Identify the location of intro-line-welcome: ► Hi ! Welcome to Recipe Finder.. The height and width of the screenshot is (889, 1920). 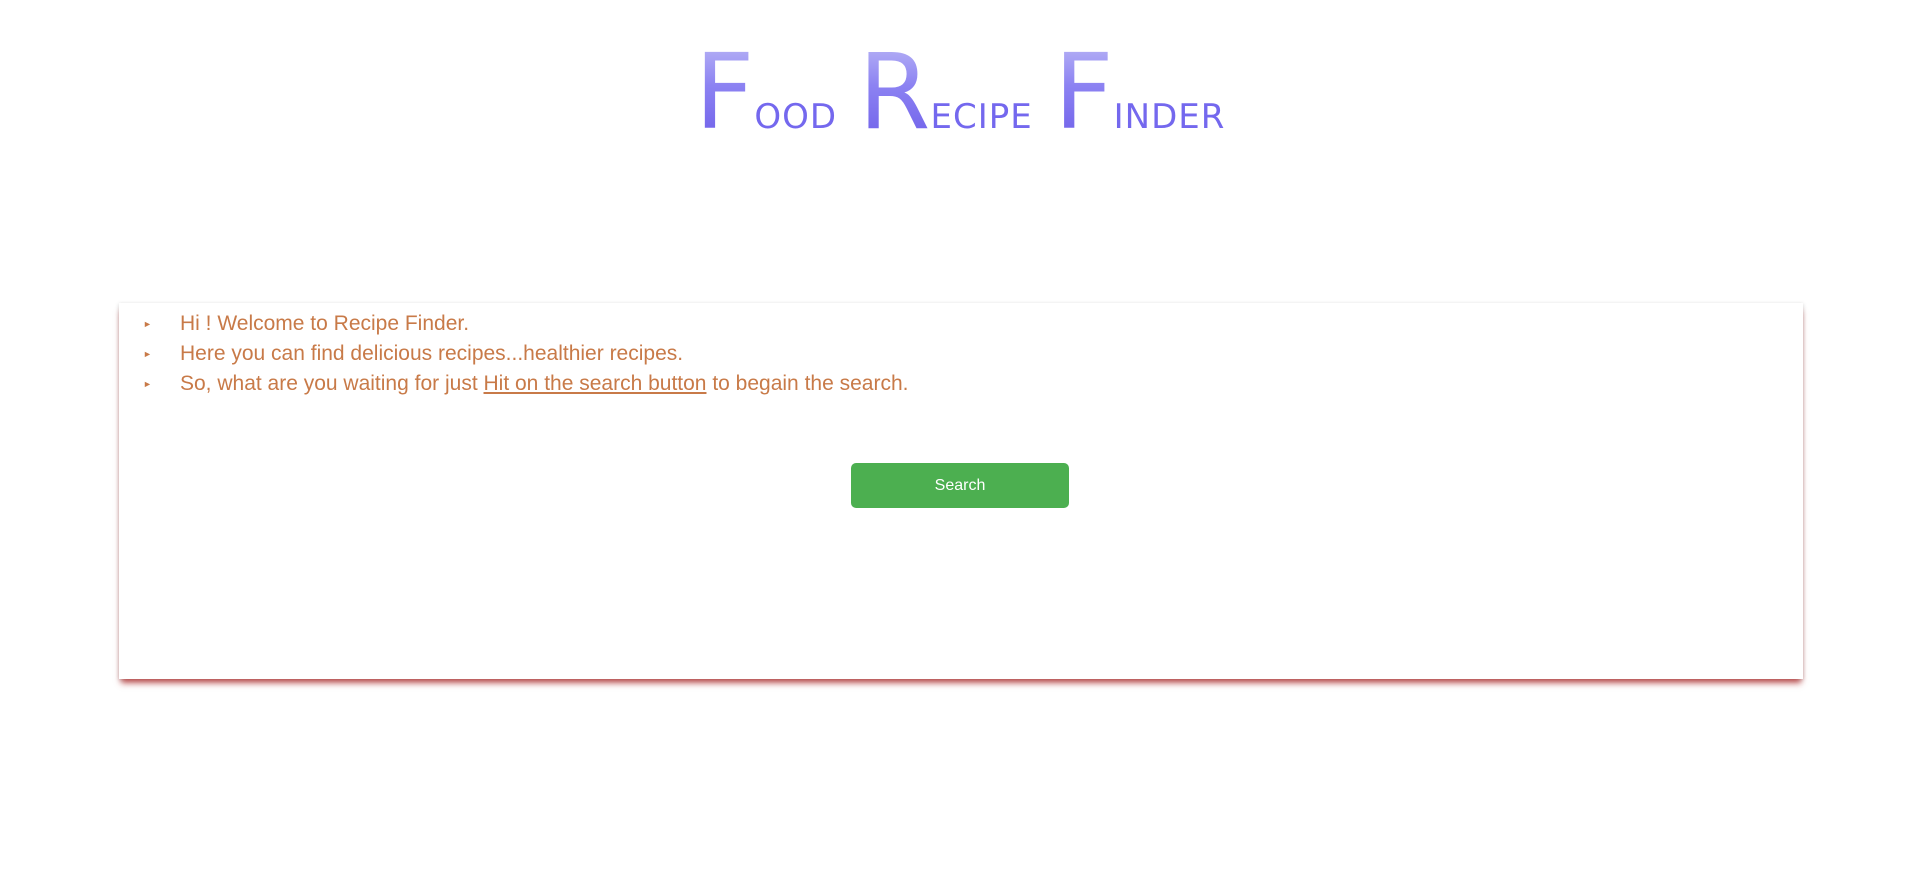
(525, 324).